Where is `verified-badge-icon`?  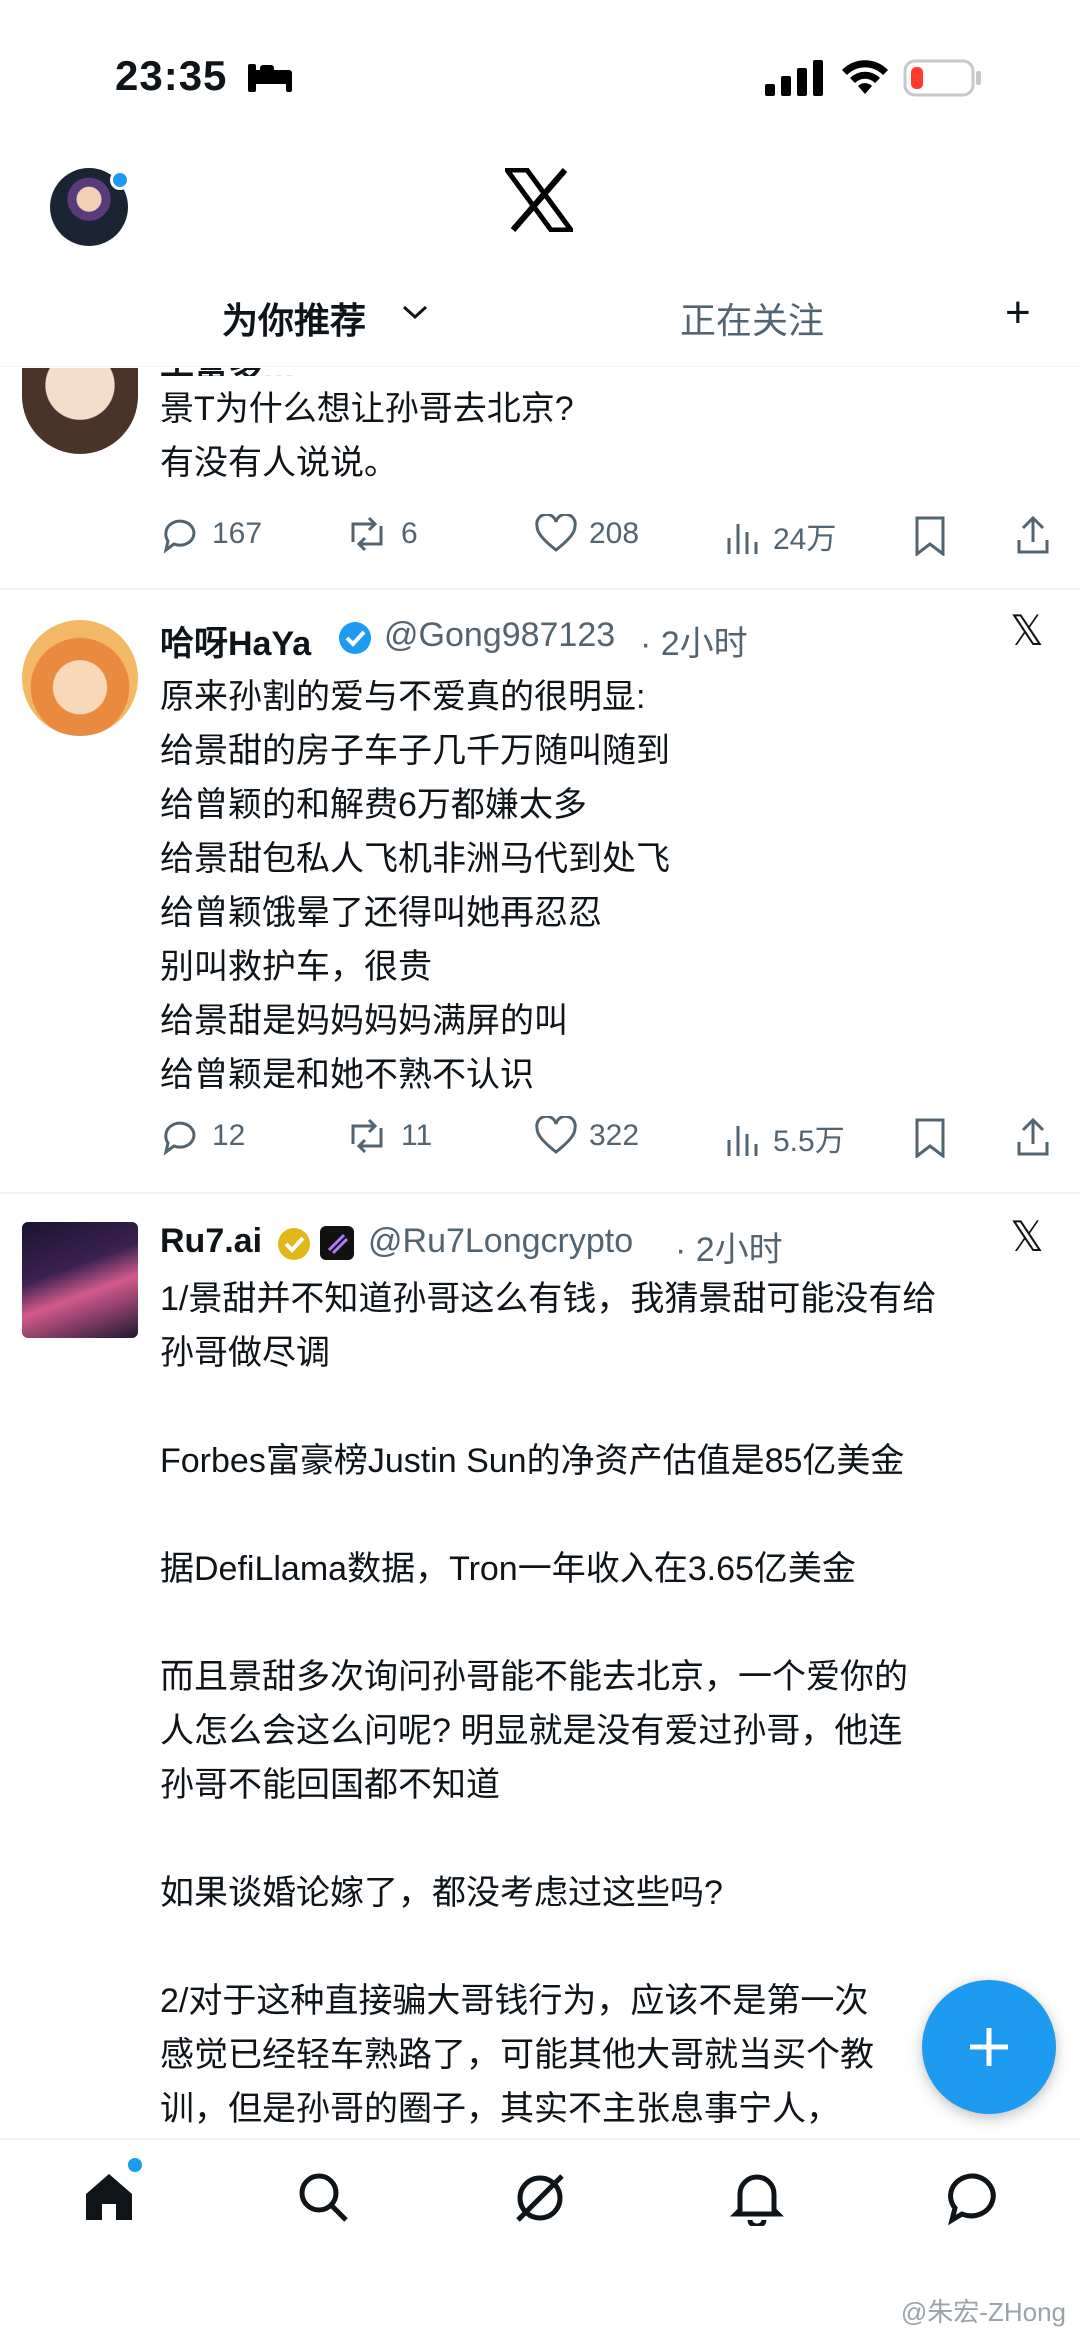
verified-badge-icon is located at coordinates (355, 638).